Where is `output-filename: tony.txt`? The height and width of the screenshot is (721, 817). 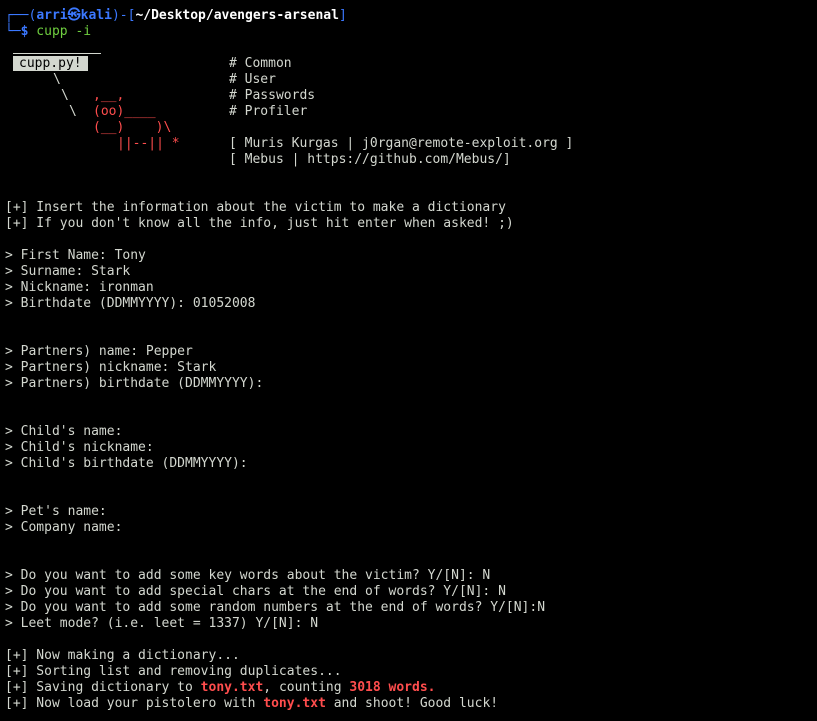
output-filename: tony.txt is located at coordinates (232, 687).